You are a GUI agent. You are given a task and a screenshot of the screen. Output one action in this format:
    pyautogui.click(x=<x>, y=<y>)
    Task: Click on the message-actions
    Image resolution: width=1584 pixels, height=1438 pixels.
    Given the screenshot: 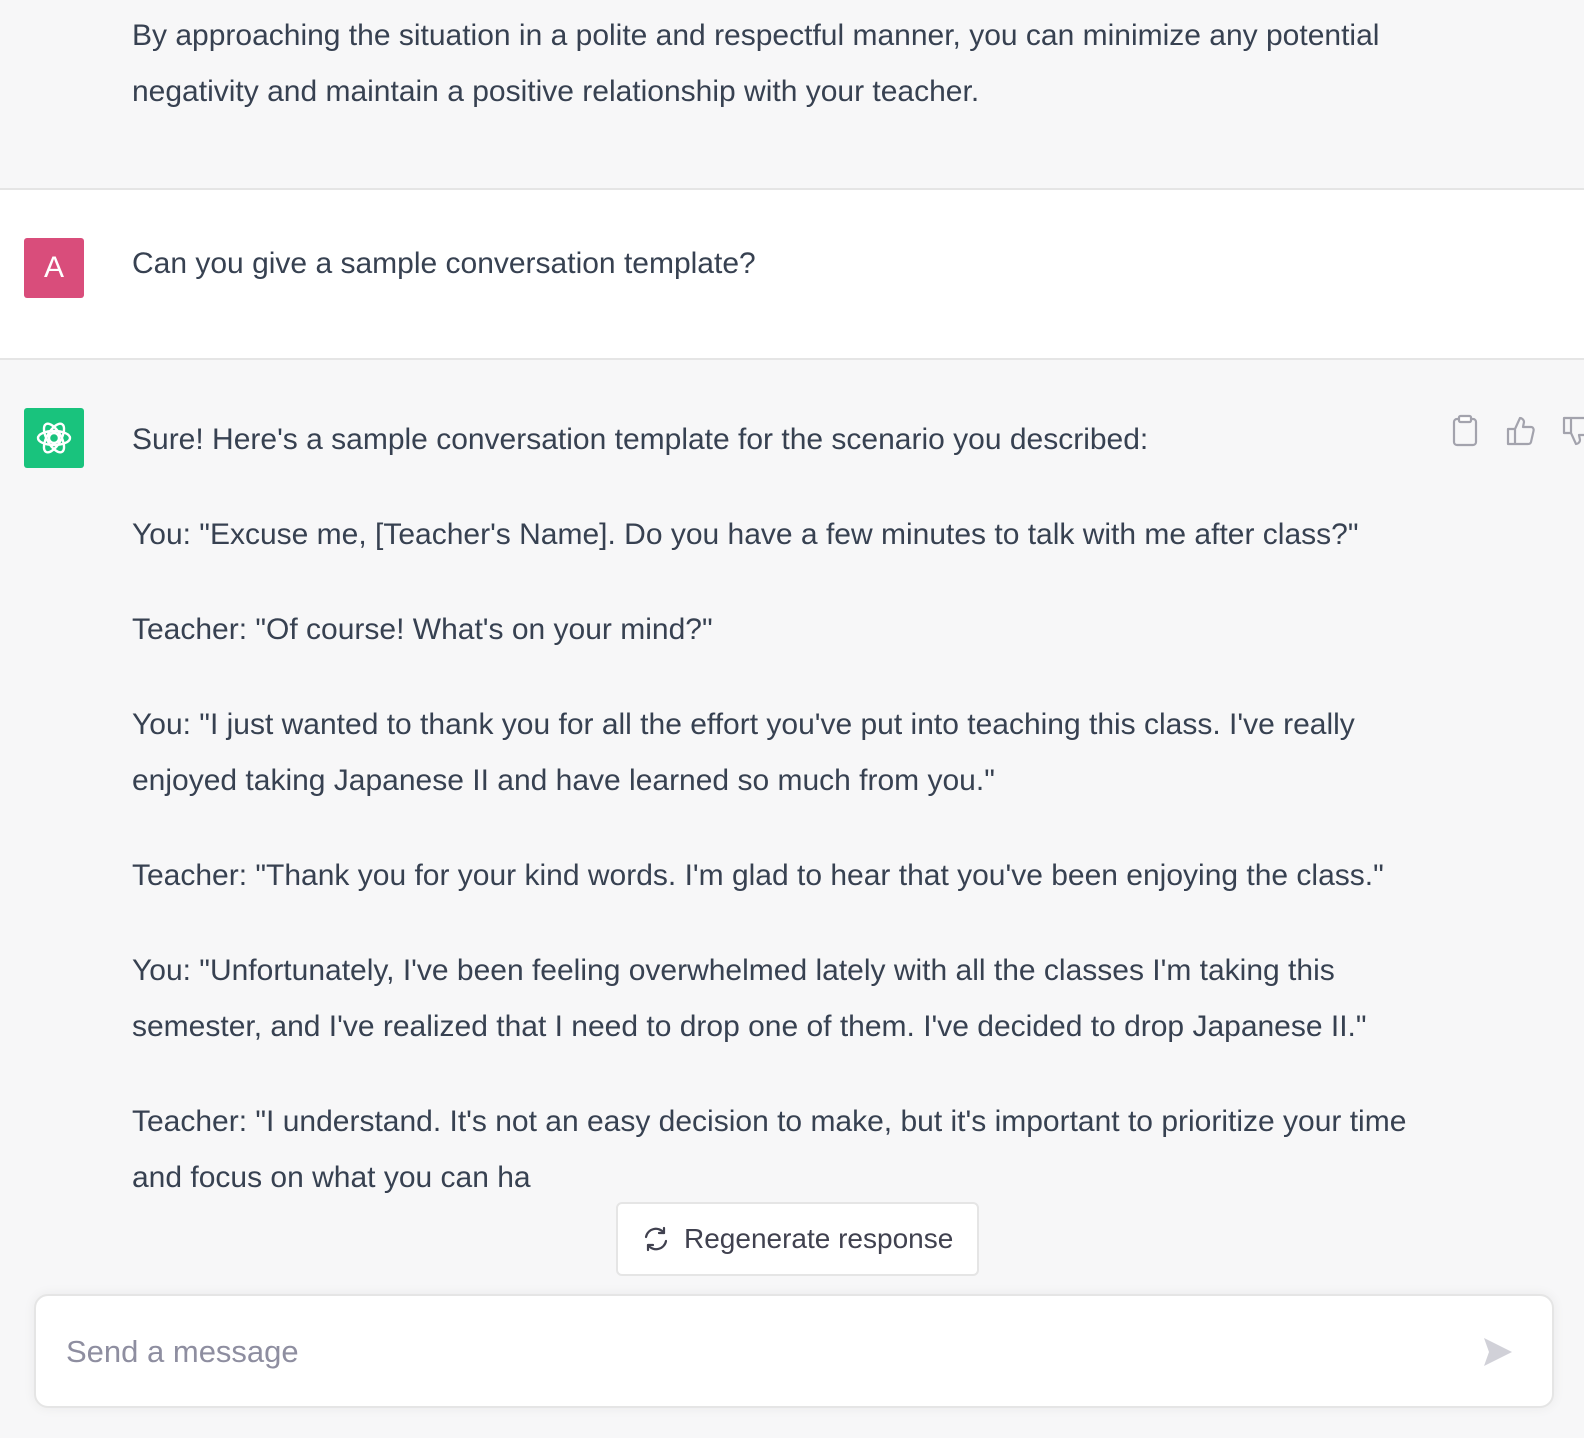 What is the action you would take?
    pyautogui.click(x=1516, y=431)
    